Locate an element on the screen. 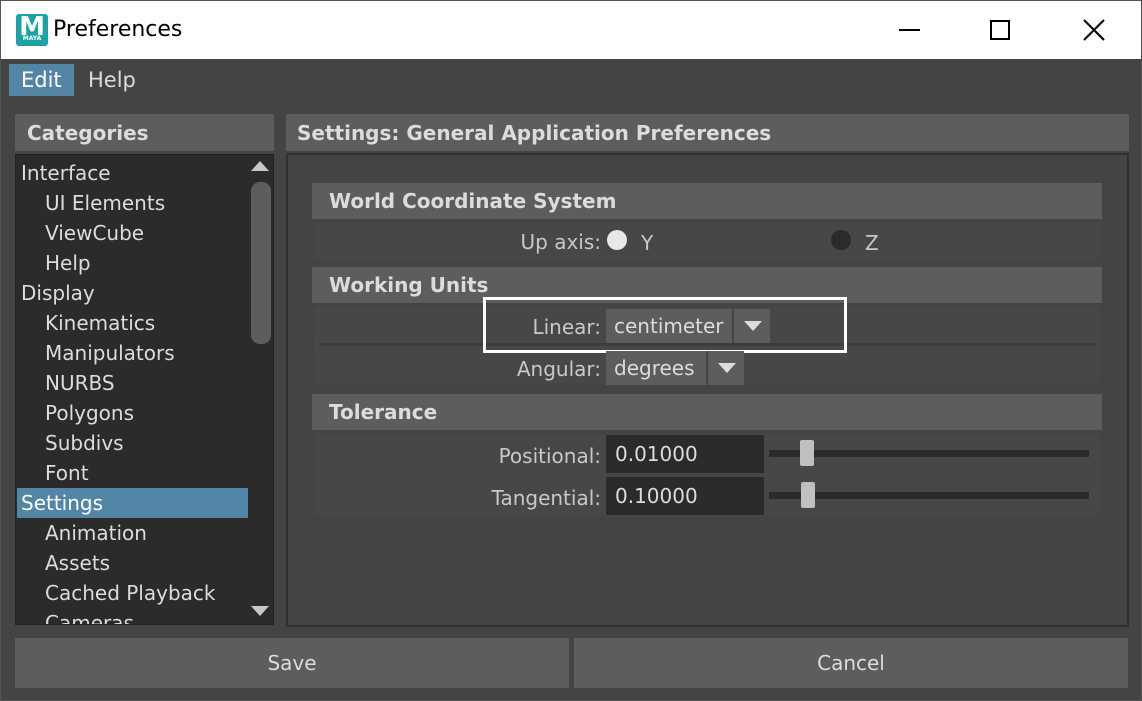 Image resolution: width=1142 pixels, height=701 pixels. category-manipulators: Manipulators is located at coordinates (132, 353).